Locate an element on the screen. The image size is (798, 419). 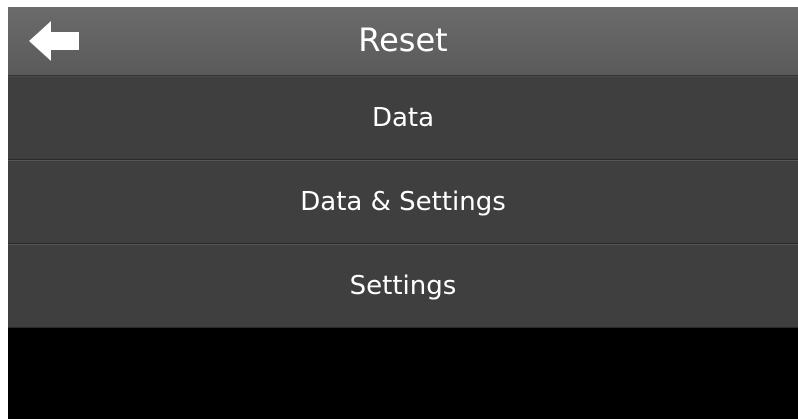
menu-item-label: Data & Settings is located at coordinates (403, 202).